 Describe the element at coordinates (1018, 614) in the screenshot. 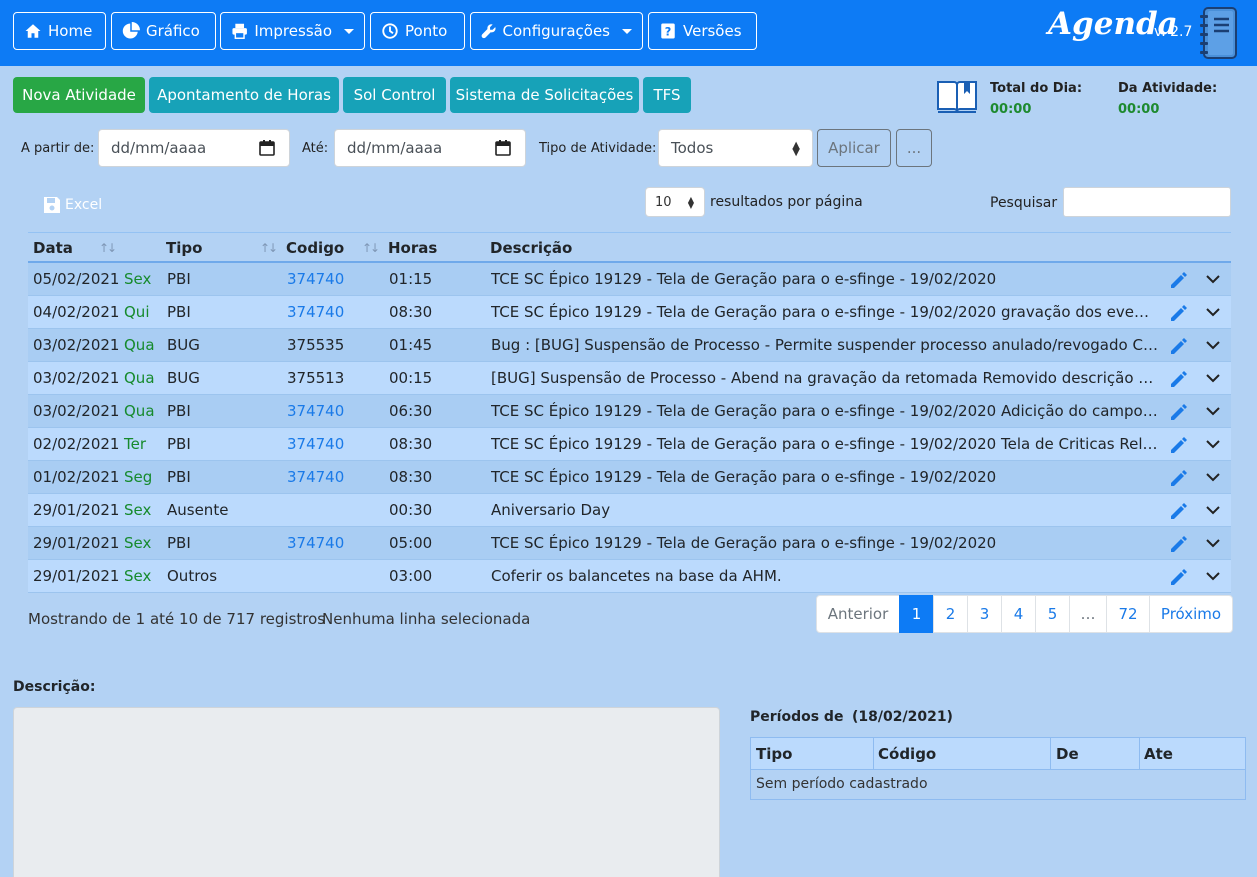

I see `pagination-page: 4` at that location.